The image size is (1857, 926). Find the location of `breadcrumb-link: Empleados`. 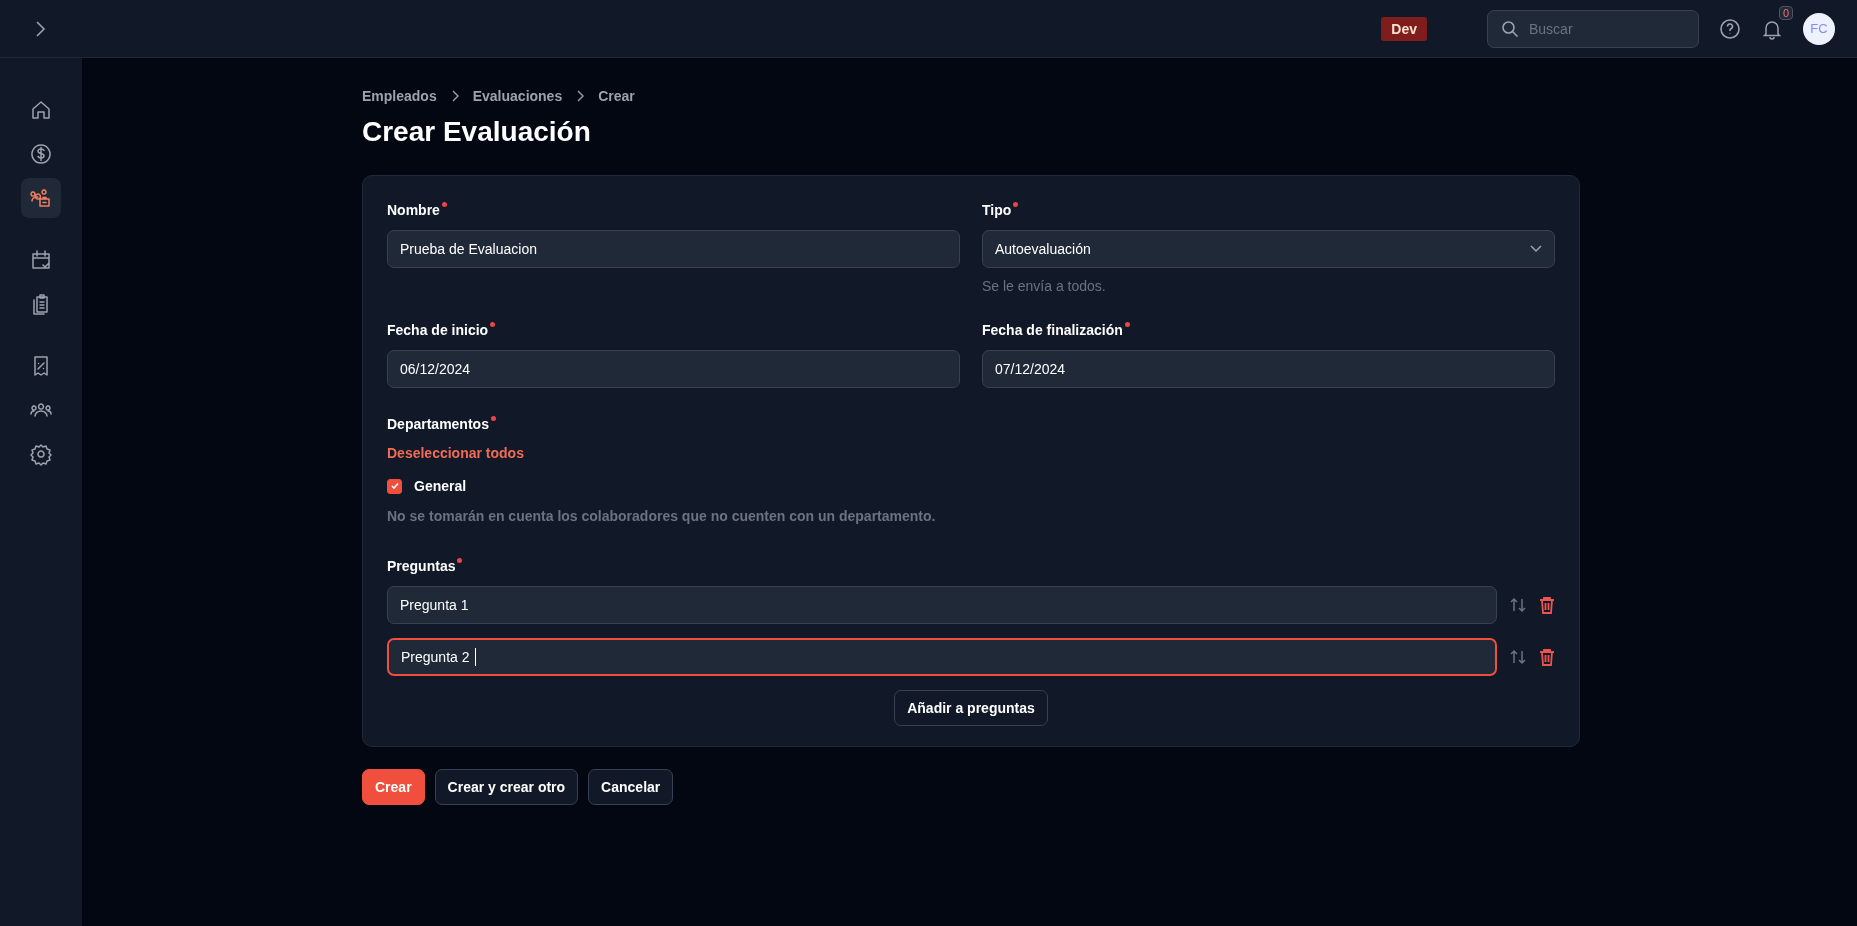

breadcrumb-link: Empleados is located at coordinates (399, 96).